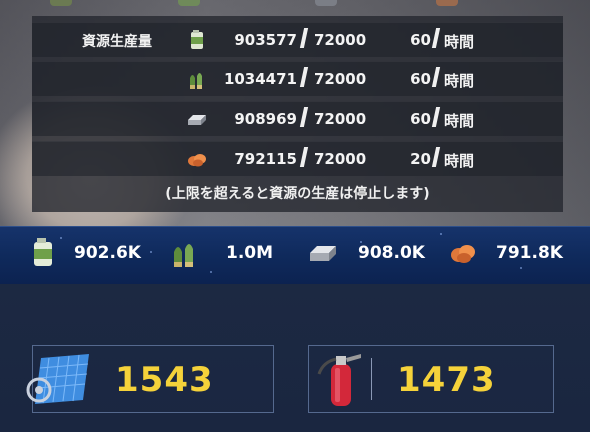 The width and height of the screenshot is (590, 432). Describe the element at coordinates (265, 119) in the screenshot. I see `current-amount: 908969` at that location.